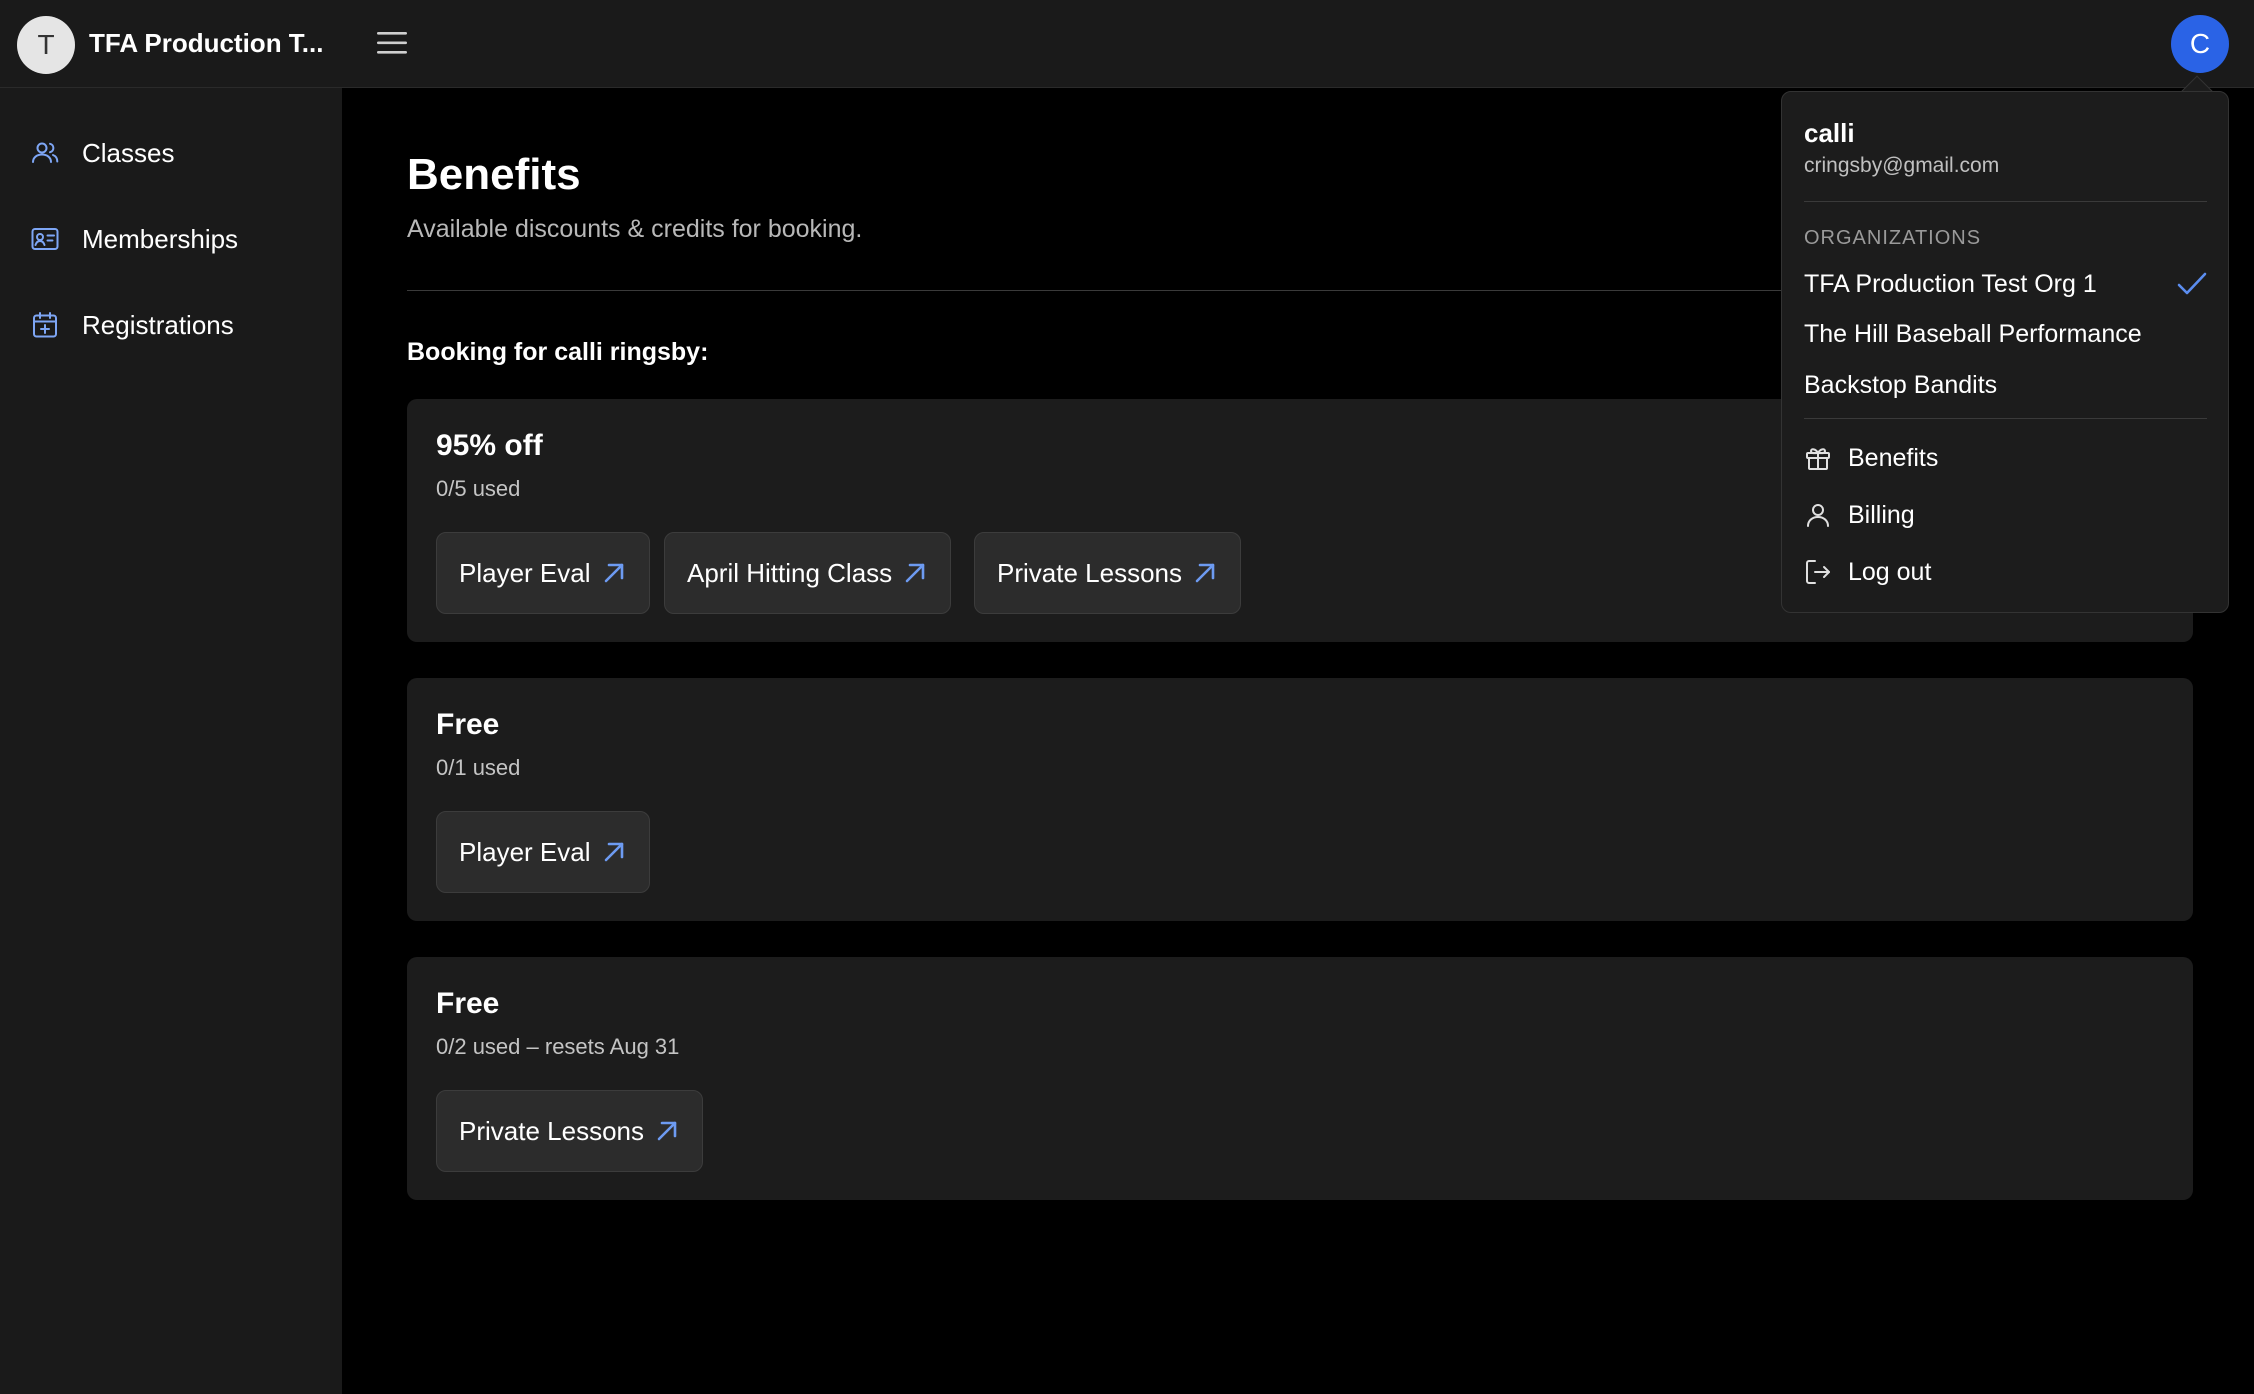 Image resolution: width=2254 pixels, height=1394 pixels. Describe the element at coordinates (1829, 133) in the screenshot. I see `user-menu-username: calli` at that location.